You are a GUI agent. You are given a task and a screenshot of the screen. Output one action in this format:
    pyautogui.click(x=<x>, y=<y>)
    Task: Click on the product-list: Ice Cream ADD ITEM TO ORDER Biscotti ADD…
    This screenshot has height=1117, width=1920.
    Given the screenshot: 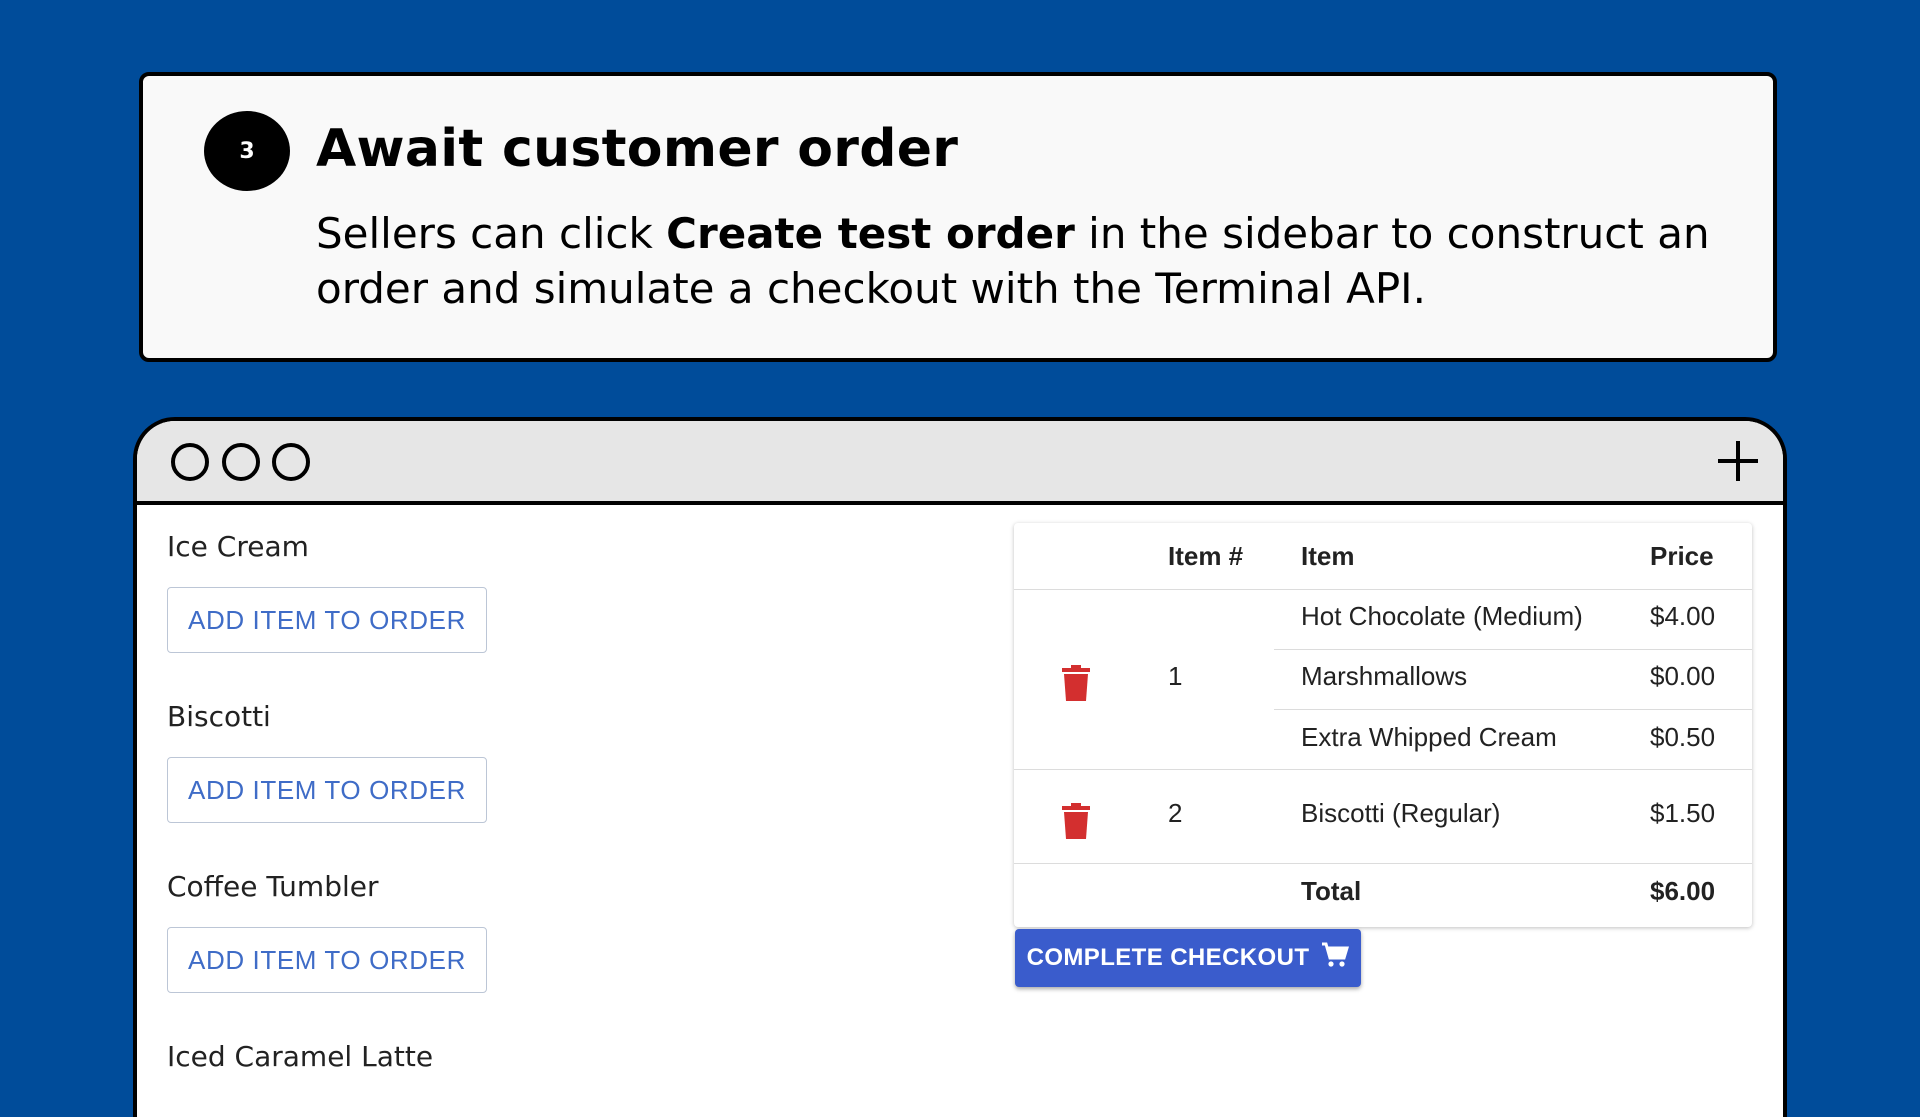 What is the action you would take?
    pyautogui.click(x=327, y=802)
    